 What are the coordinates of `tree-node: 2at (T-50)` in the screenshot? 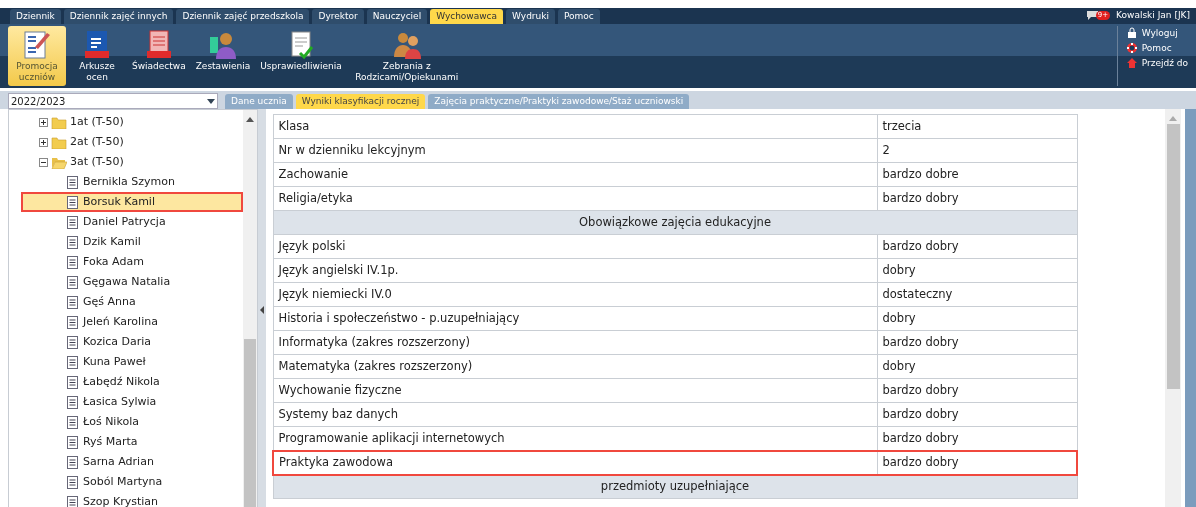 It's located at (141, 142).